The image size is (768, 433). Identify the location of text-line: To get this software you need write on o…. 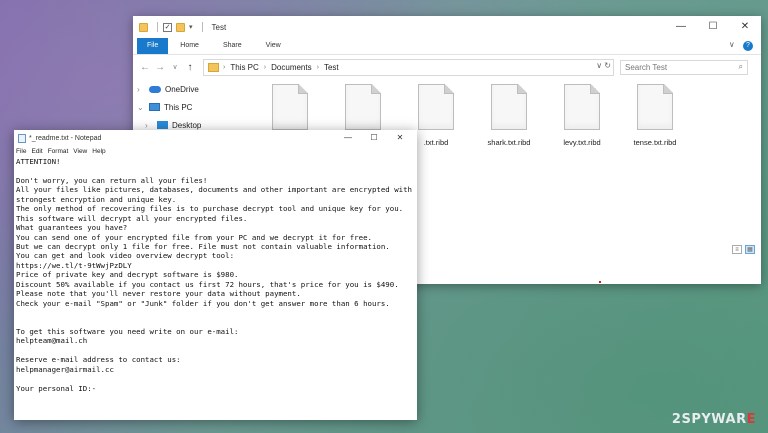
(127, 331).